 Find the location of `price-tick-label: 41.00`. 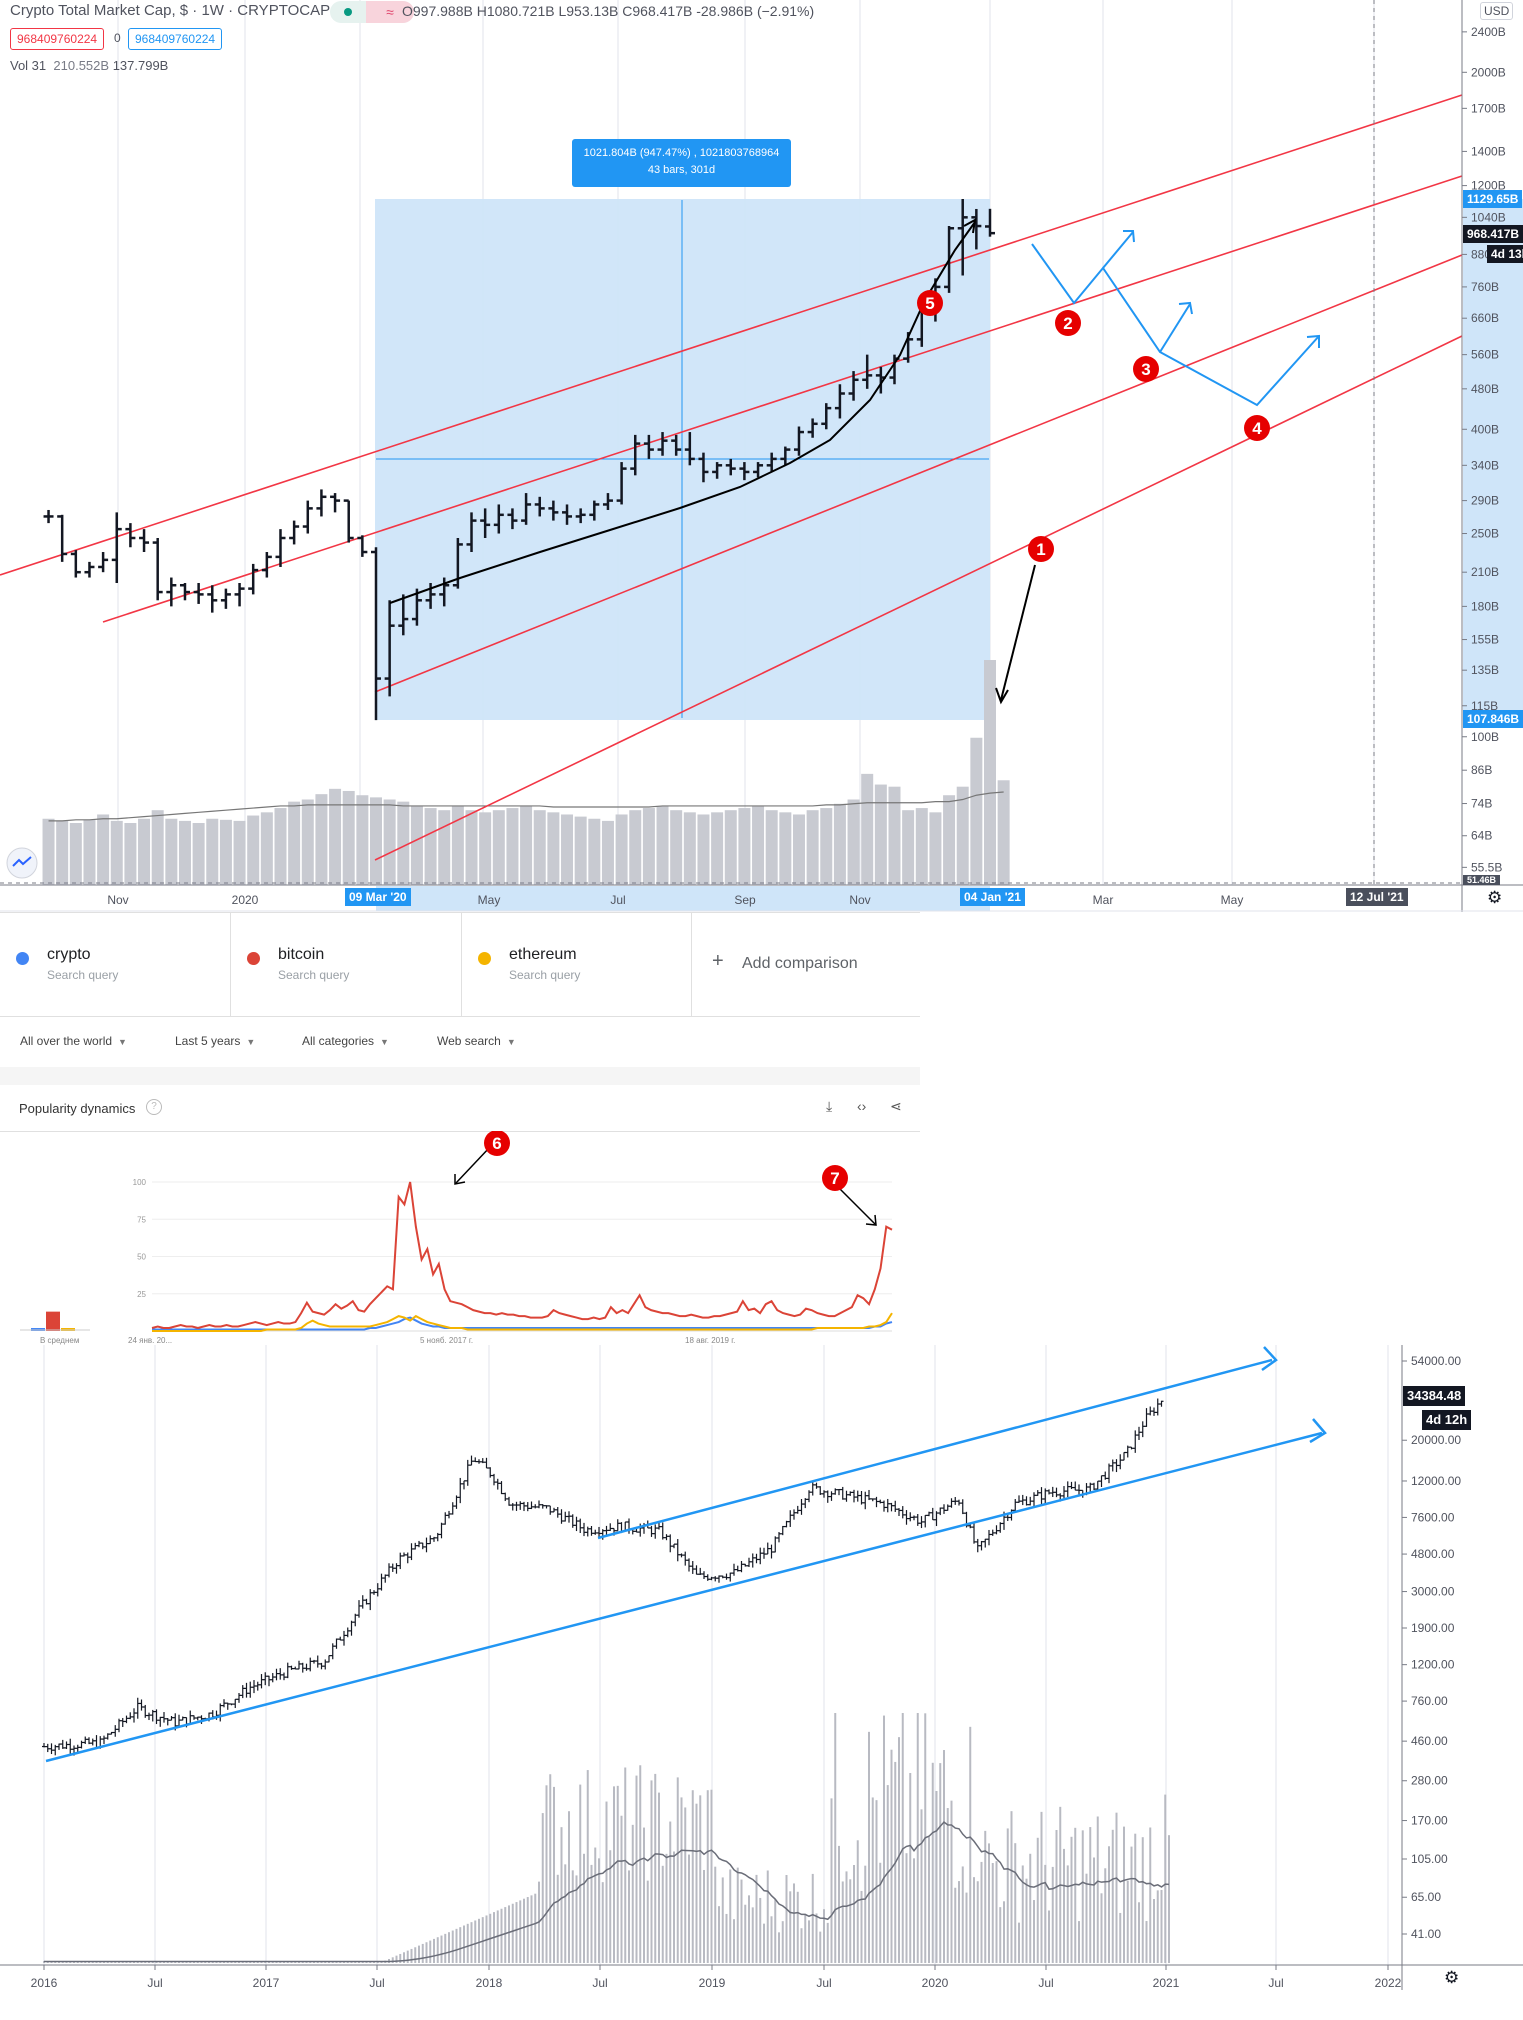

price-tick-label: 41.00 is located at coordinates (1426, 1934).